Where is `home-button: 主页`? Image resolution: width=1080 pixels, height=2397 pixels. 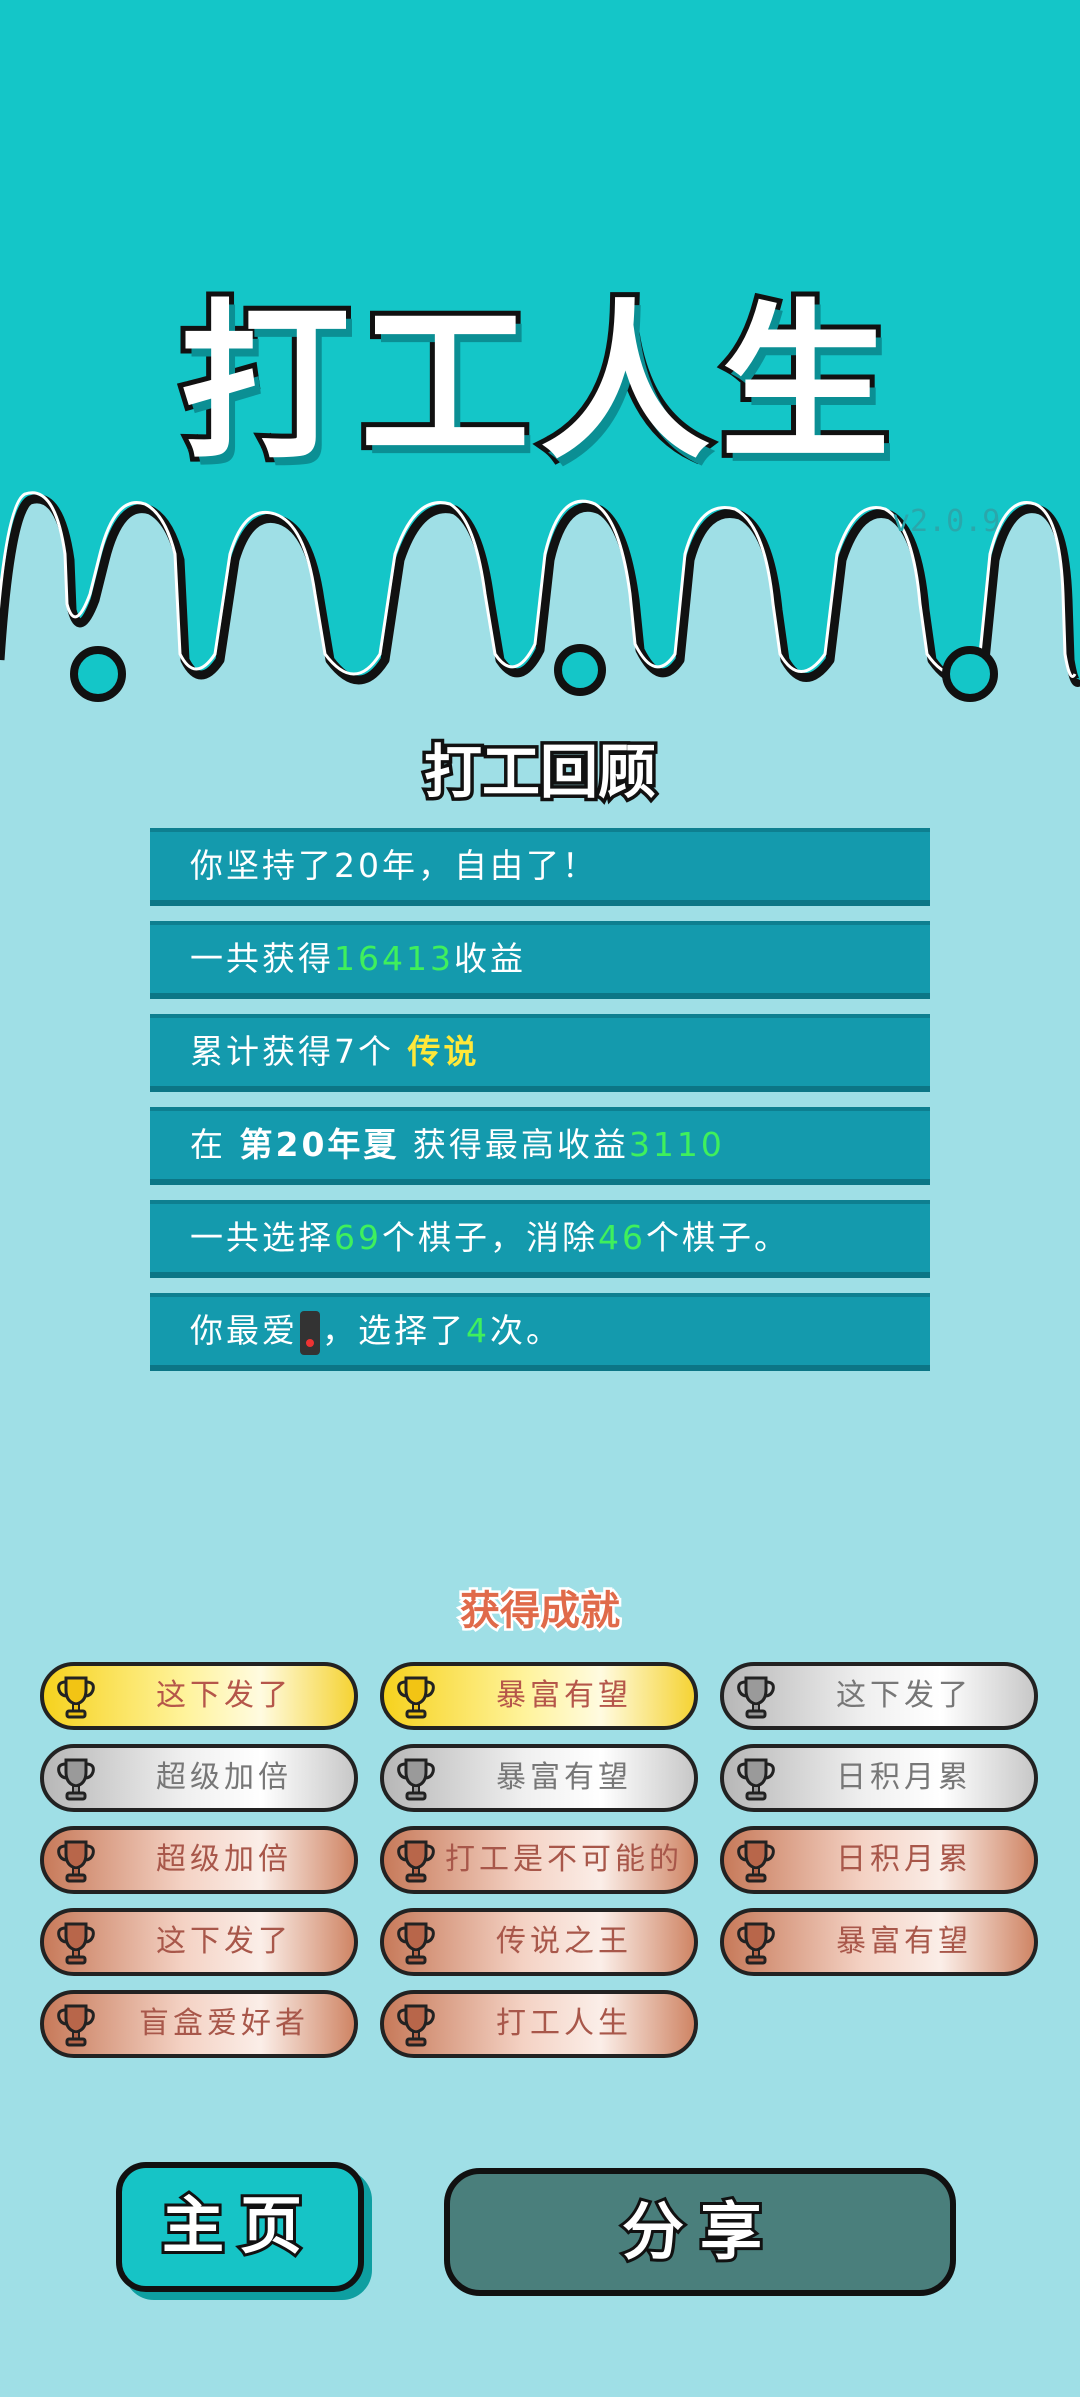 home-button: 主页 is located at coordinates (240, 2227).